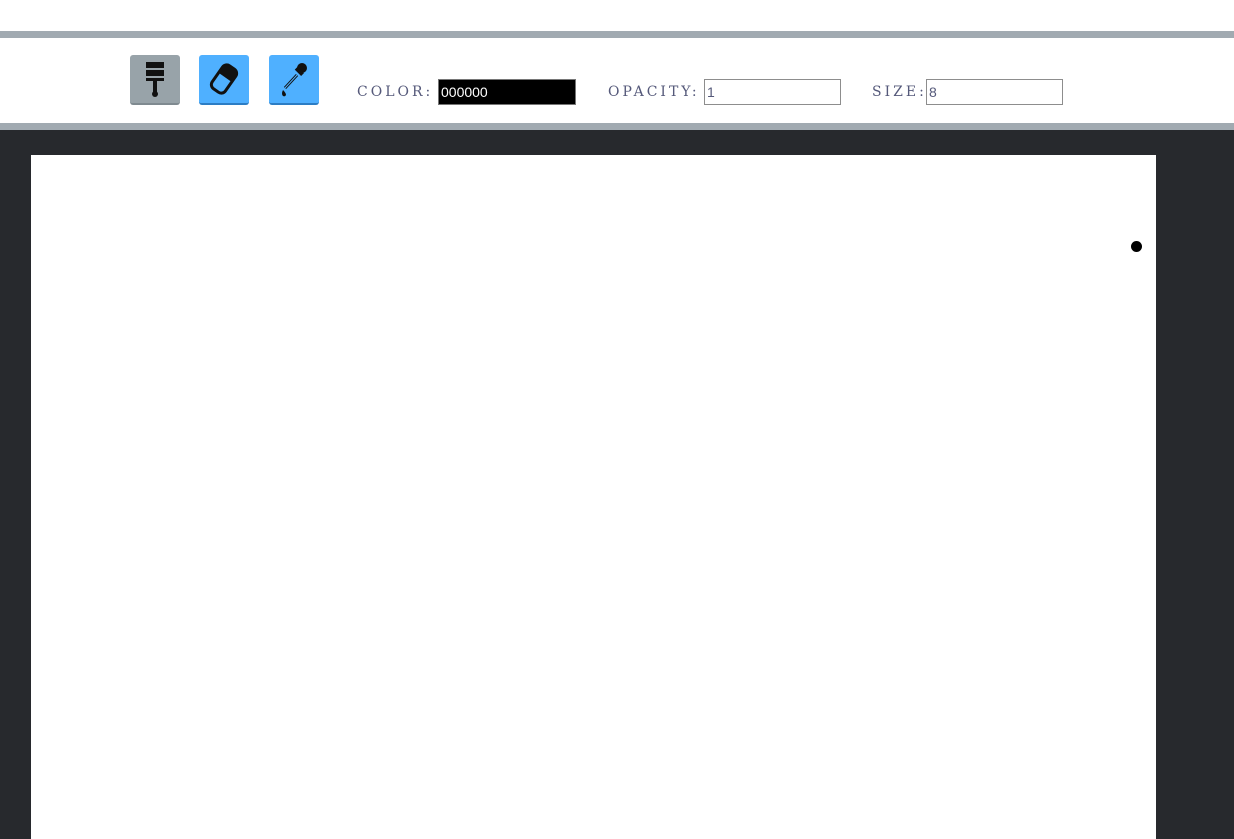 Image resolution: width=1234 pixels, height=839 pixels. Describe the element at coordinates (507, 92) in the screenshot. I see `color-input` at that location.